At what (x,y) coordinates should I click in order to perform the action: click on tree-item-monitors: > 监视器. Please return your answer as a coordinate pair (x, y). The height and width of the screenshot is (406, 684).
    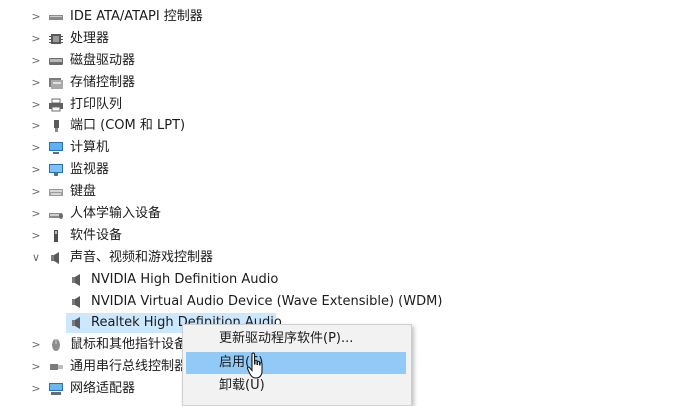
    Looking at the image, I should click on (342, 170).